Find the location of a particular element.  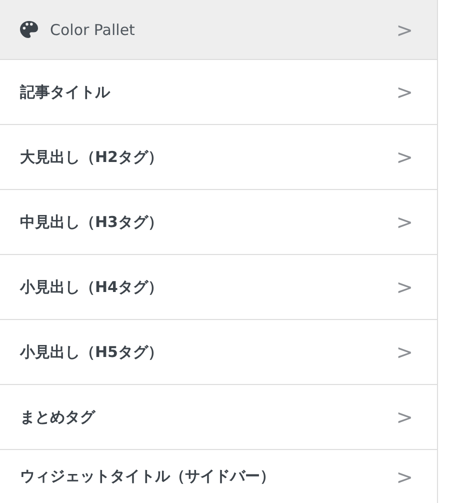

palette-icon is located at coordinates (29, 29).